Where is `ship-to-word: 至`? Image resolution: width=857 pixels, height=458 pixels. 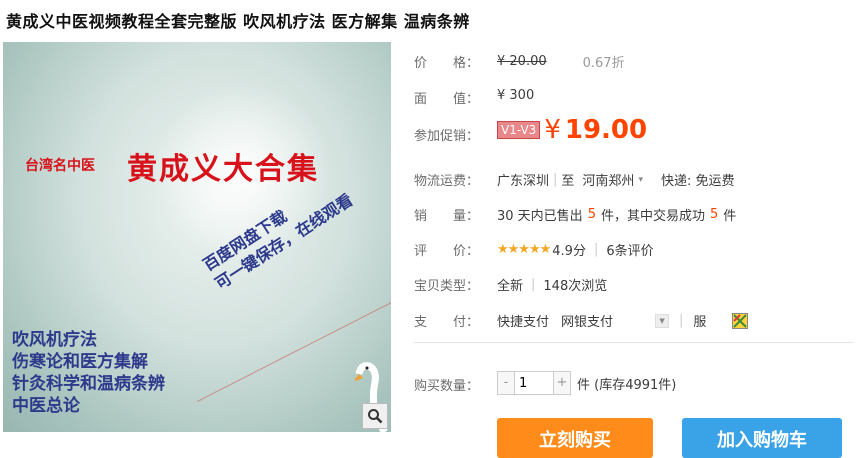 ship-to-word: 至 is located at coordinates (568, 181).